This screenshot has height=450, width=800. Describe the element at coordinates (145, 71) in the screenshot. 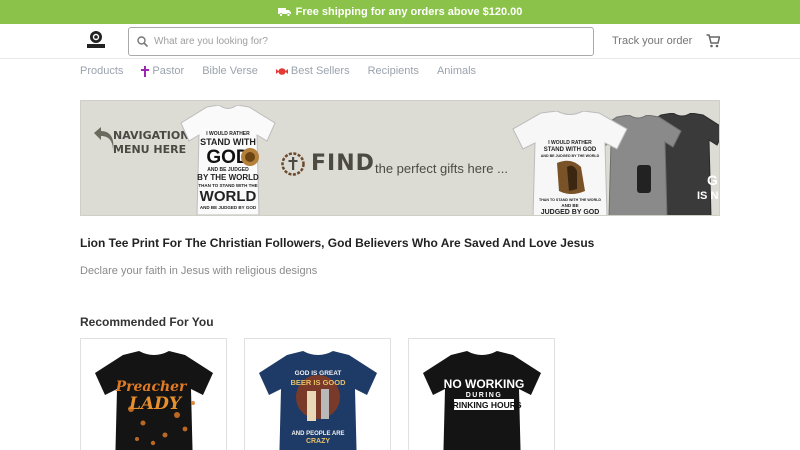

I see `cross-icon` at that location.